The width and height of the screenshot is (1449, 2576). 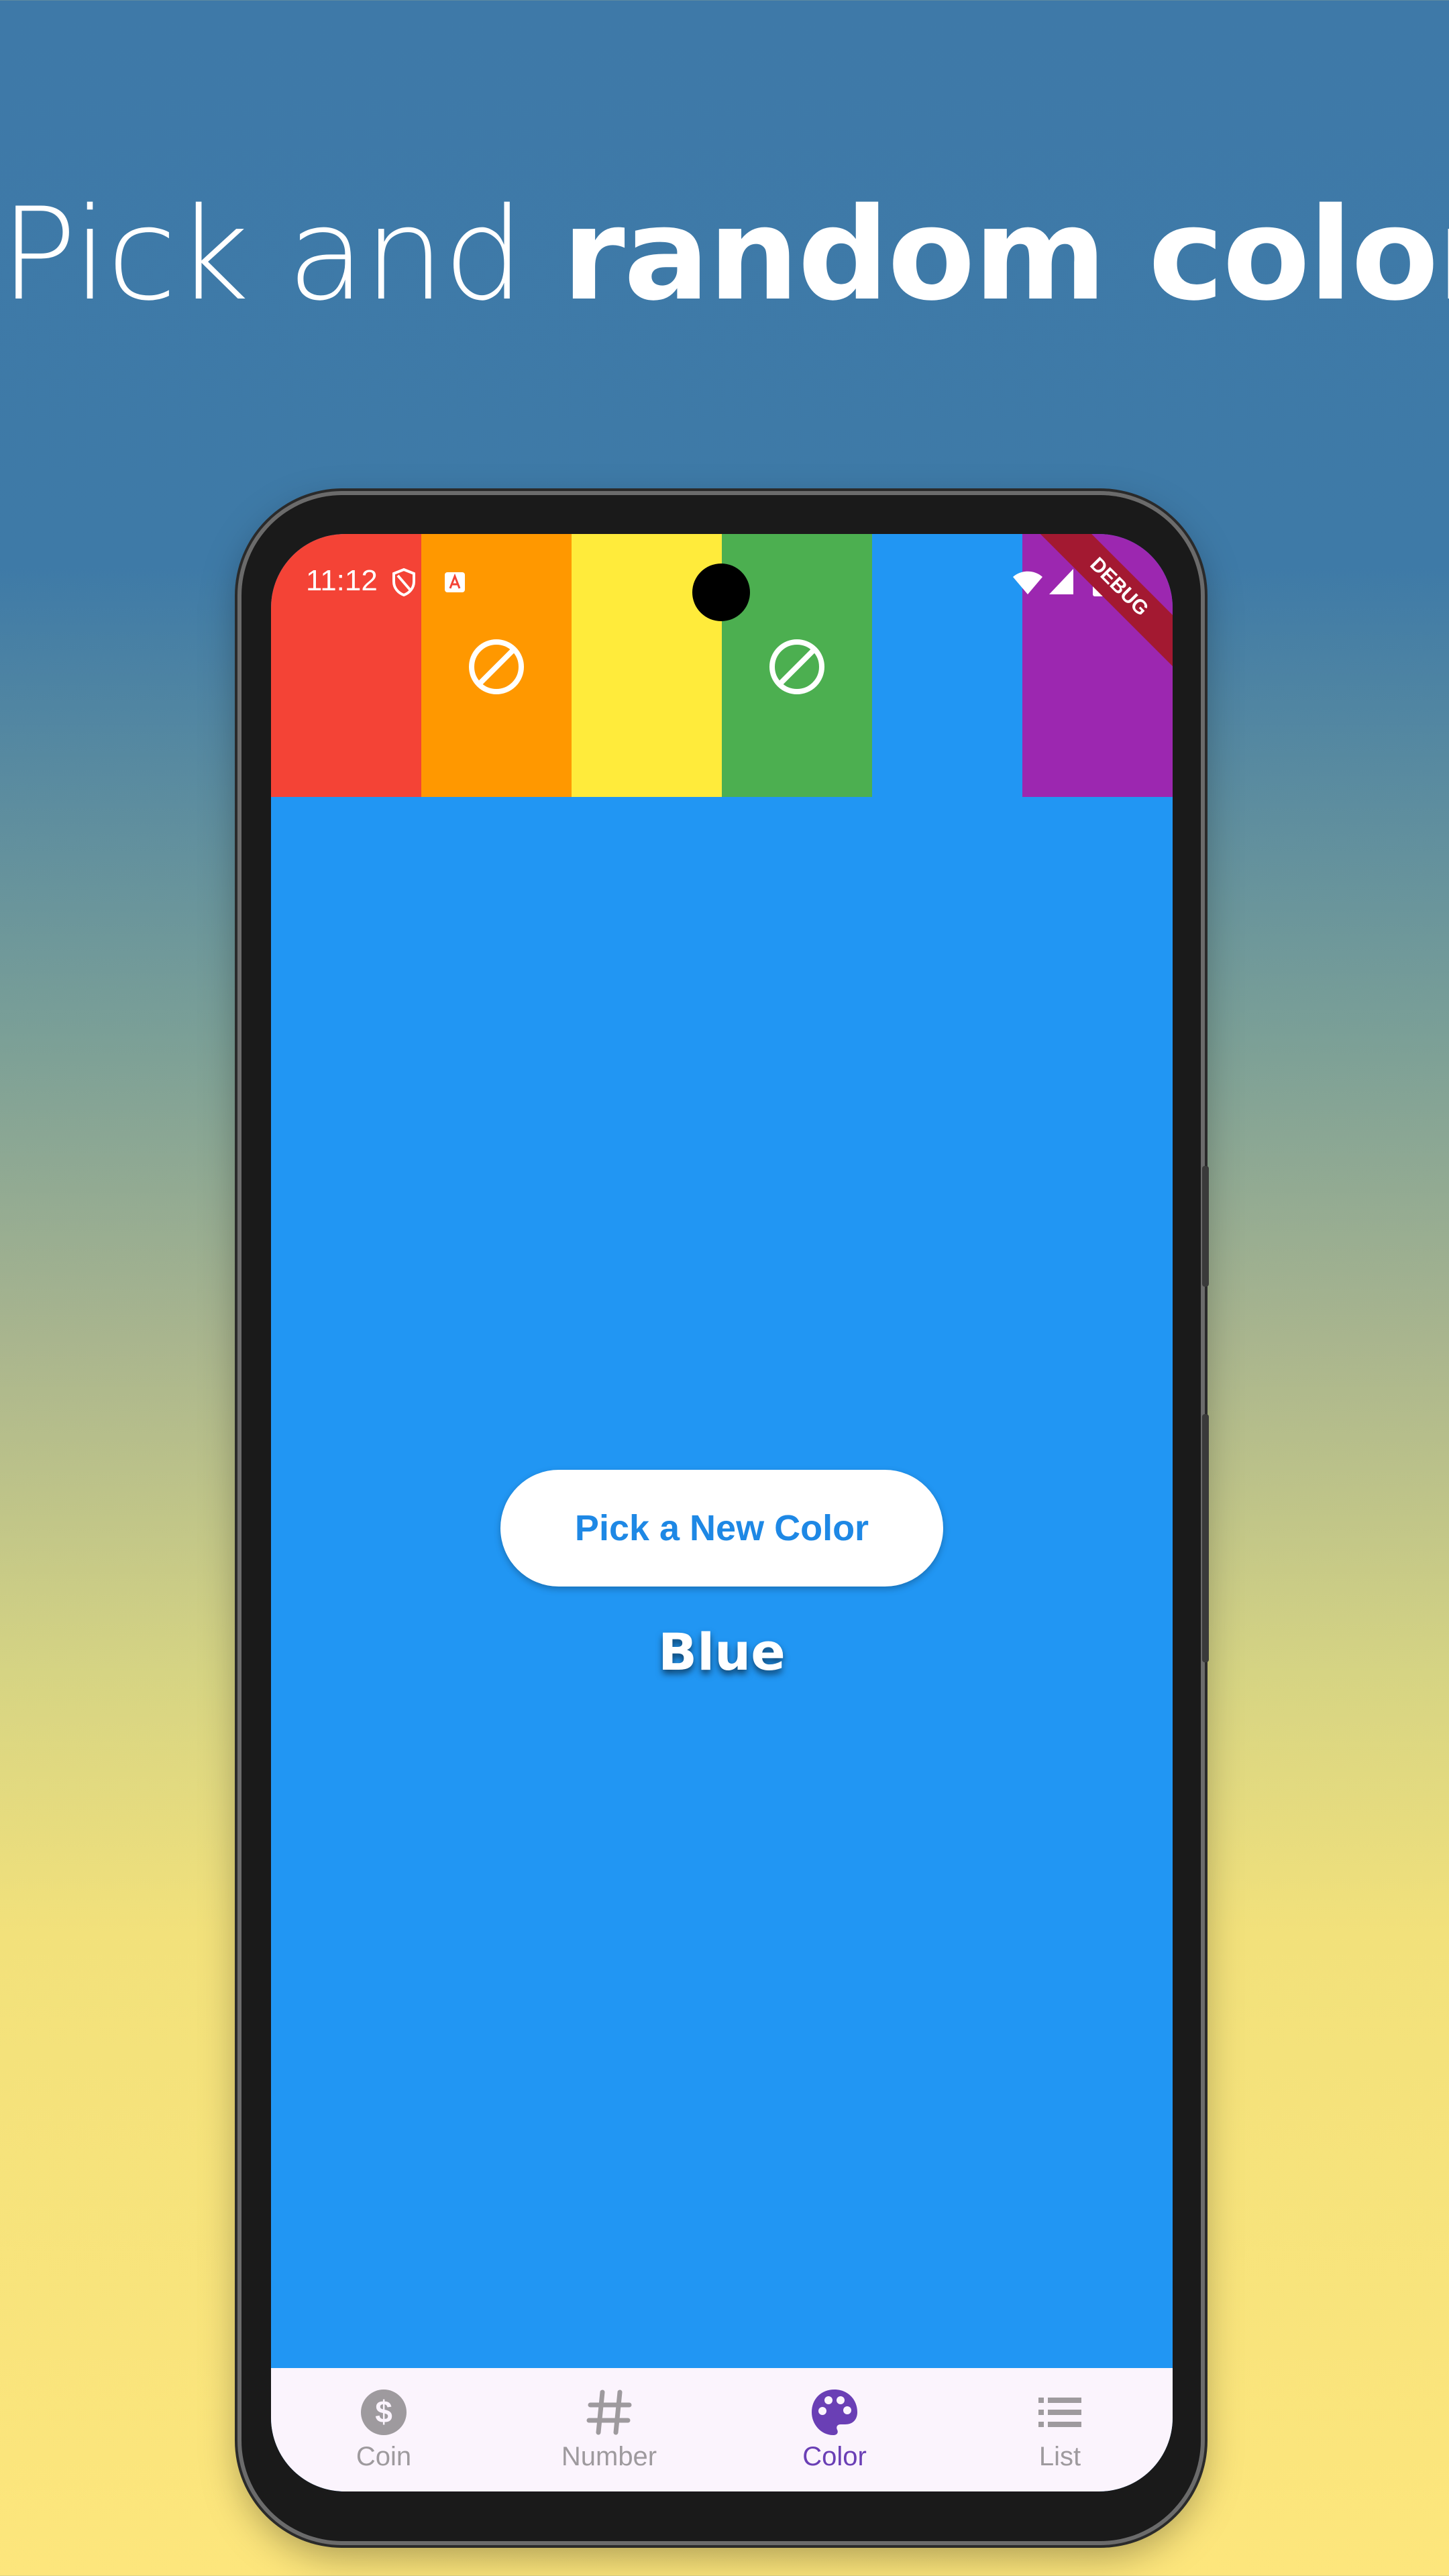 I want to click on volume-button, so click(x=1205, y=1226).